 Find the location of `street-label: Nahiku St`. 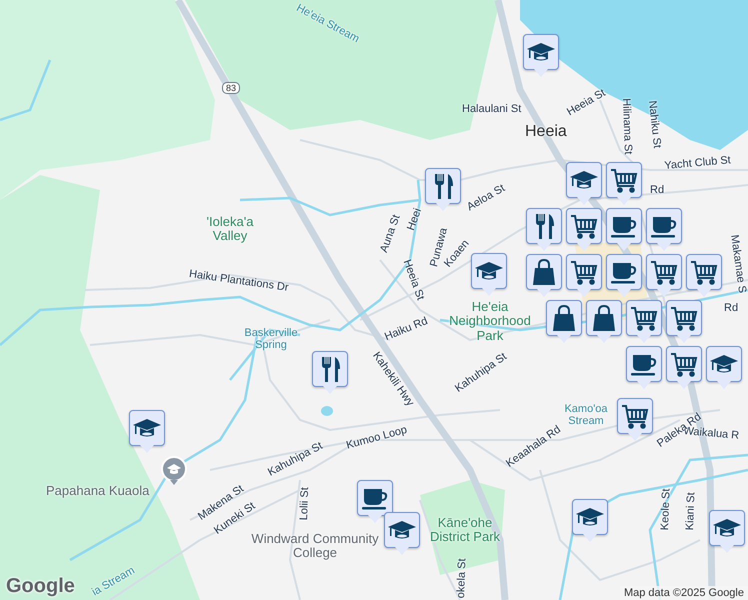

street-label: Nahiku St is located at coordinates (654, 124).